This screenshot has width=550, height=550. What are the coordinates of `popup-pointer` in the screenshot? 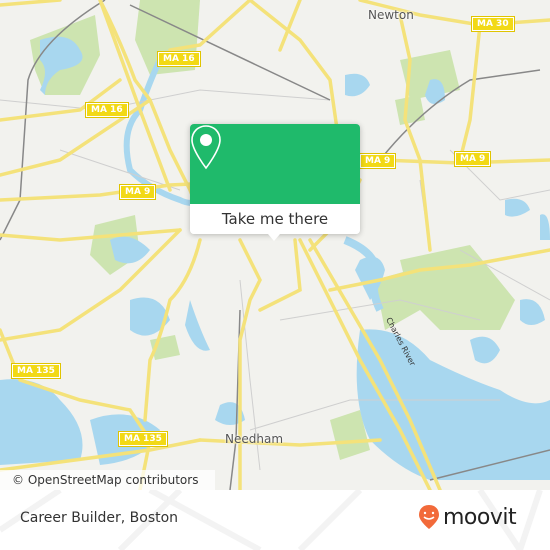 It's located at (274, 237).